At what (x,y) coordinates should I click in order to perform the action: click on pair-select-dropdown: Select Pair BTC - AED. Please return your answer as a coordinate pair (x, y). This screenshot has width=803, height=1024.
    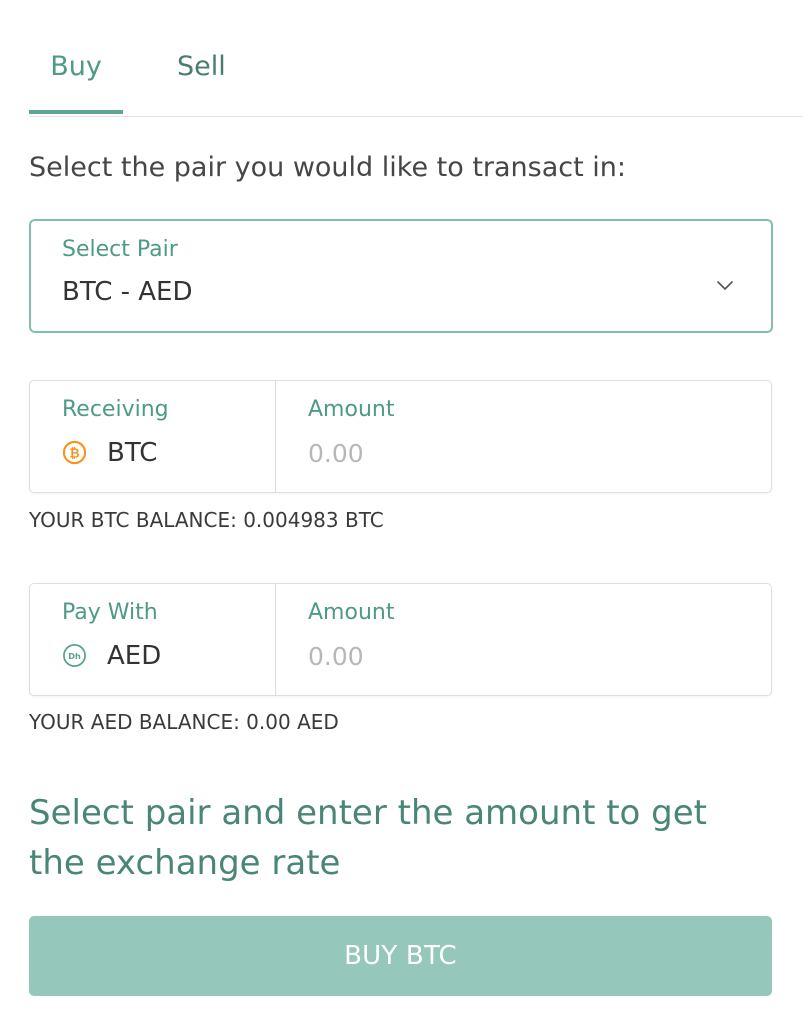
    Looking at the image, I should click on (401, 276).